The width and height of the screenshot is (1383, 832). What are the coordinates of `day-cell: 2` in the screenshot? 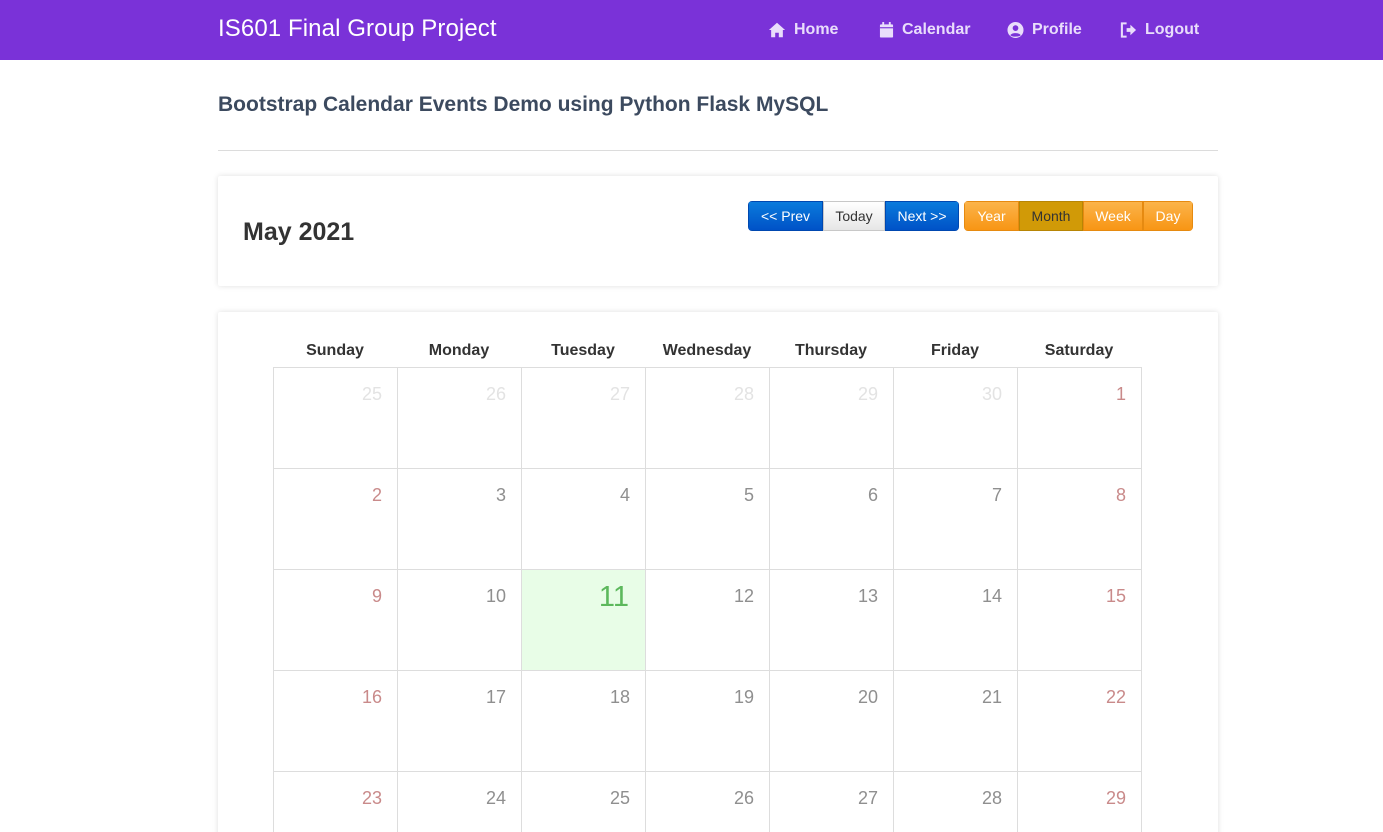 It's located at (335, 518).